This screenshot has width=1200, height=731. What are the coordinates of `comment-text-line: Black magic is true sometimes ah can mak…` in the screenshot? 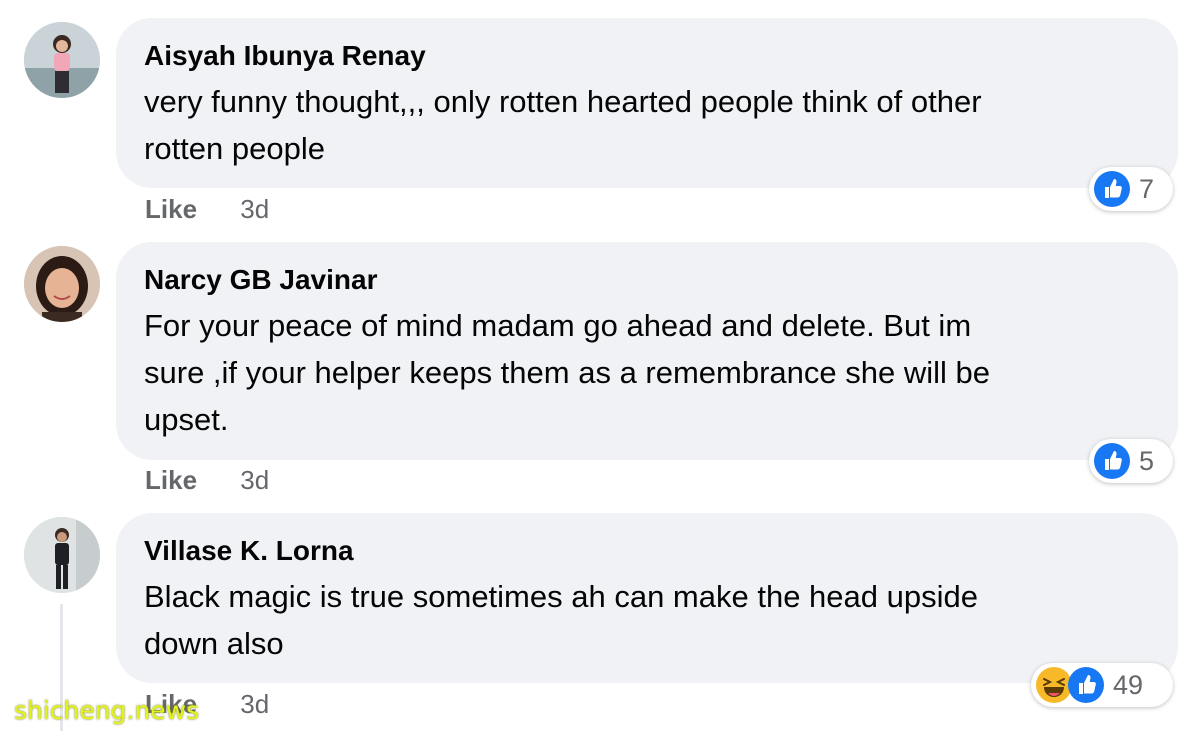 It's located at (561, 596).